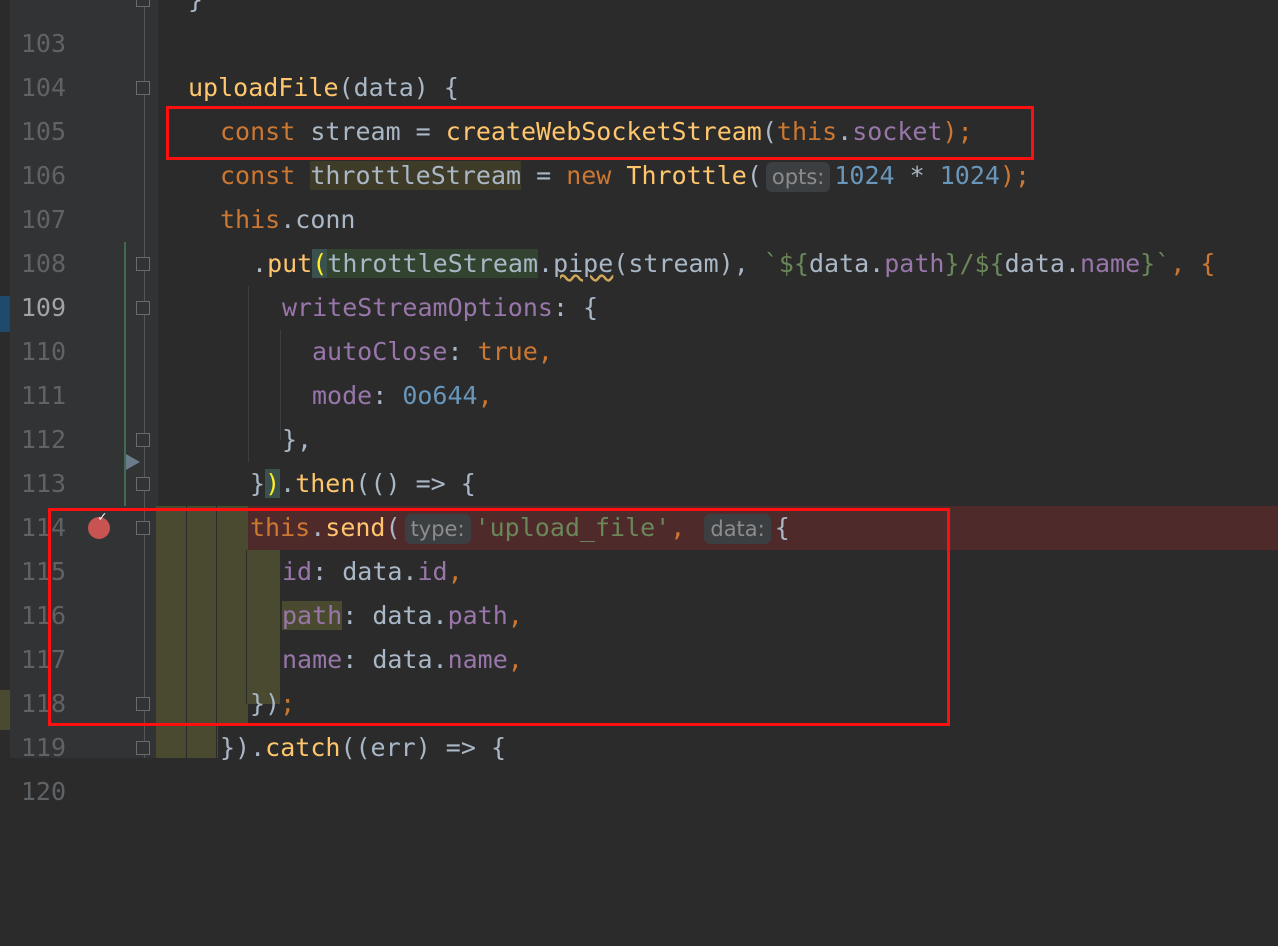  What do you see at coordinates (917, 175) in the screenshot?
I see `operator: *` at bounding box center [917, 175].